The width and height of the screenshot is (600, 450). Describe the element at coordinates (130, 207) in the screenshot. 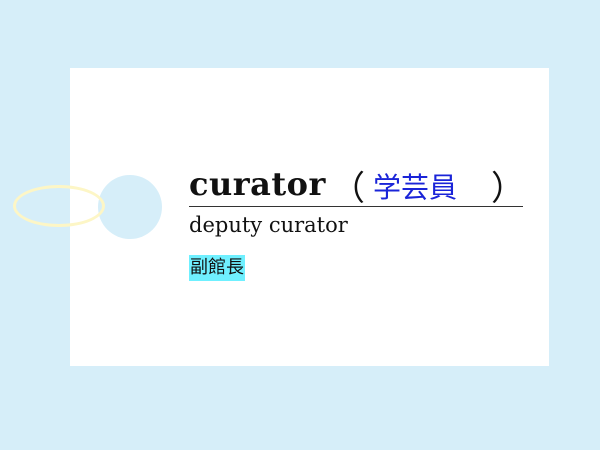

I see `card-hole` at that location.